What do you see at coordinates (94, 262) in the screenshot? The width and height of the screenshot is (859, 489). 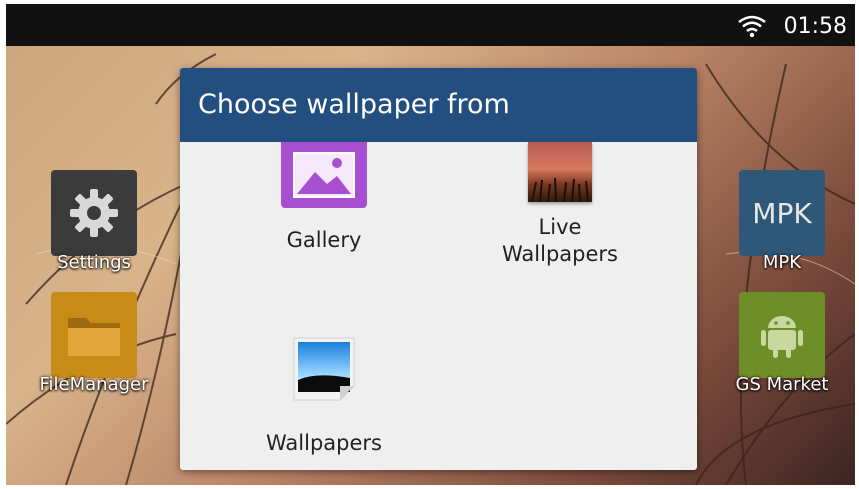 I see `app-label-settings: Settings` at bounding box center [94, 262].